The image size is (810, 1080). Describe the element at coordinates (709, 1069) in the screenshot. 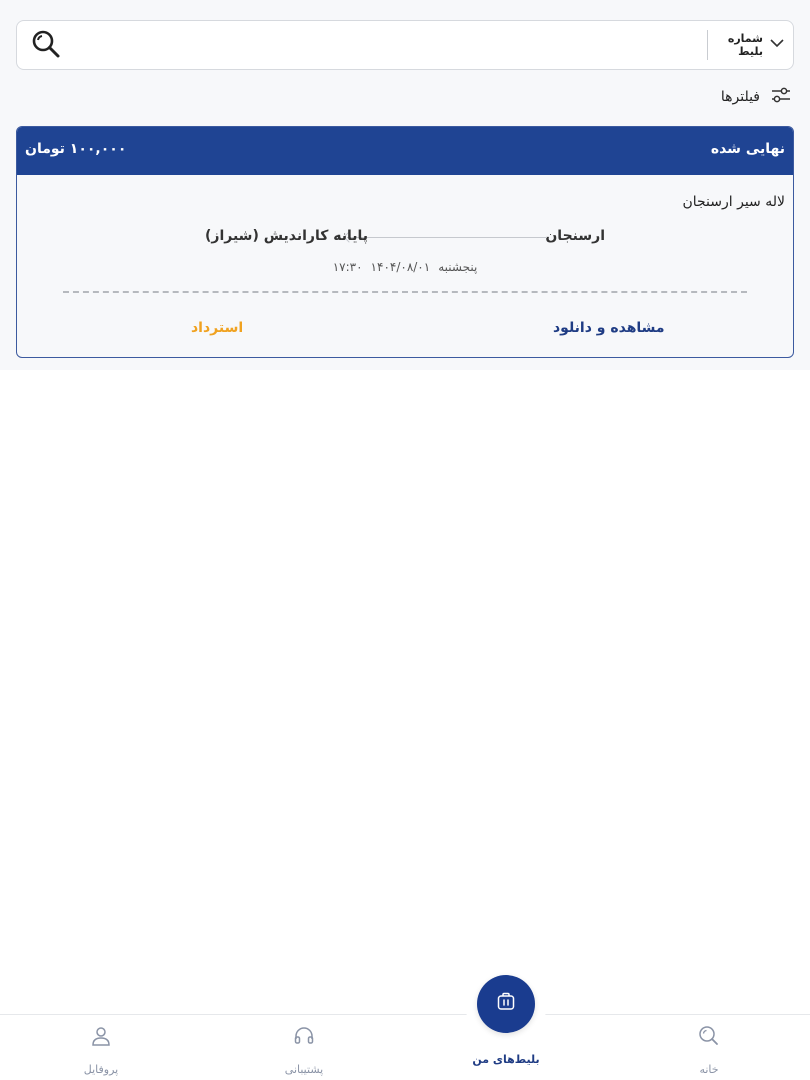

I see `nav-home-label: خانه` at that location.